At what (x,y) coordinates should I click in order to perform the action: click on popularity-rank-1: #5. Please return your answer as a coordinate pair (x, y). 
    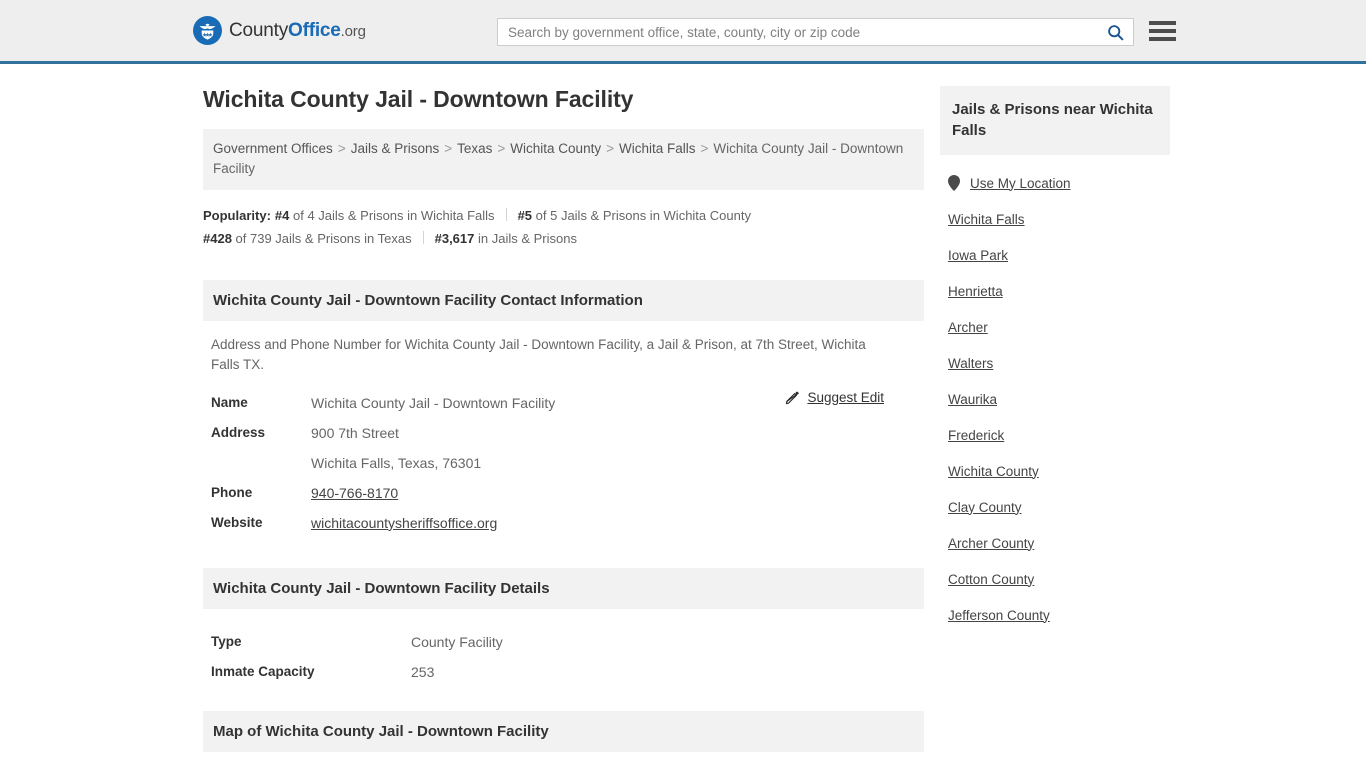
    Looking at the image, I should click on (525, 215).